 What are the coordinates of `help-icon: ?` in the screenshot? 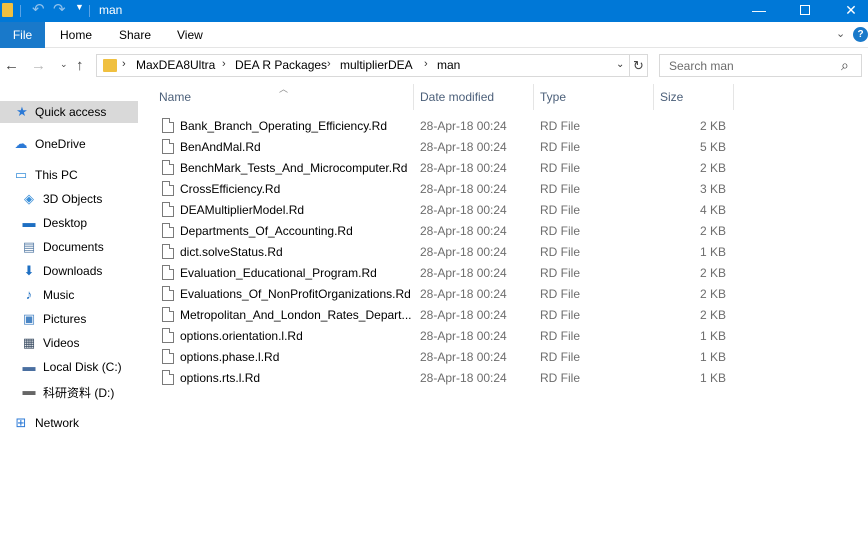 It's located at (860, 34).